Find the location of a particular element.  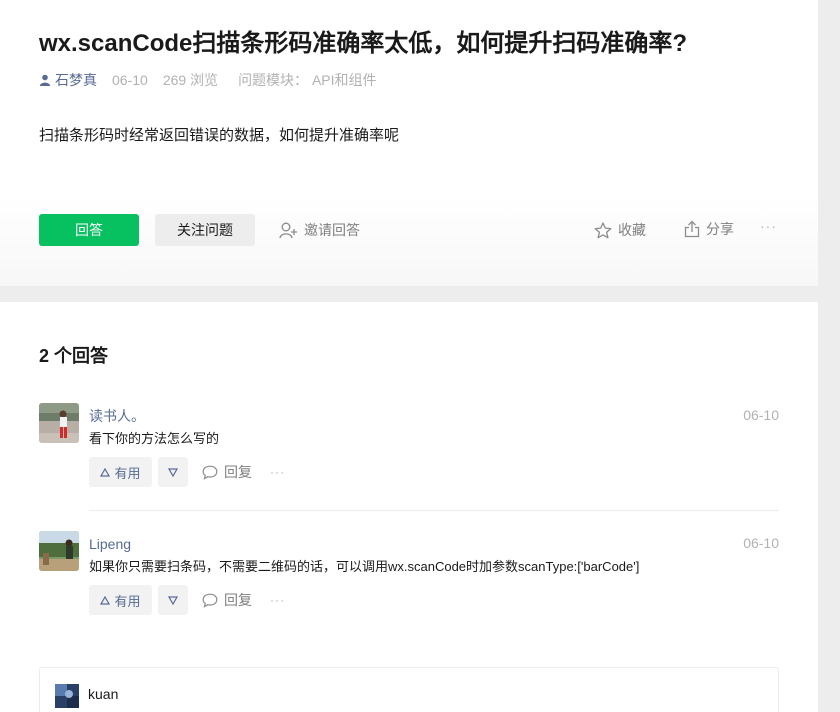

author-name: 石梦真 is located at coordinates (76, 80).